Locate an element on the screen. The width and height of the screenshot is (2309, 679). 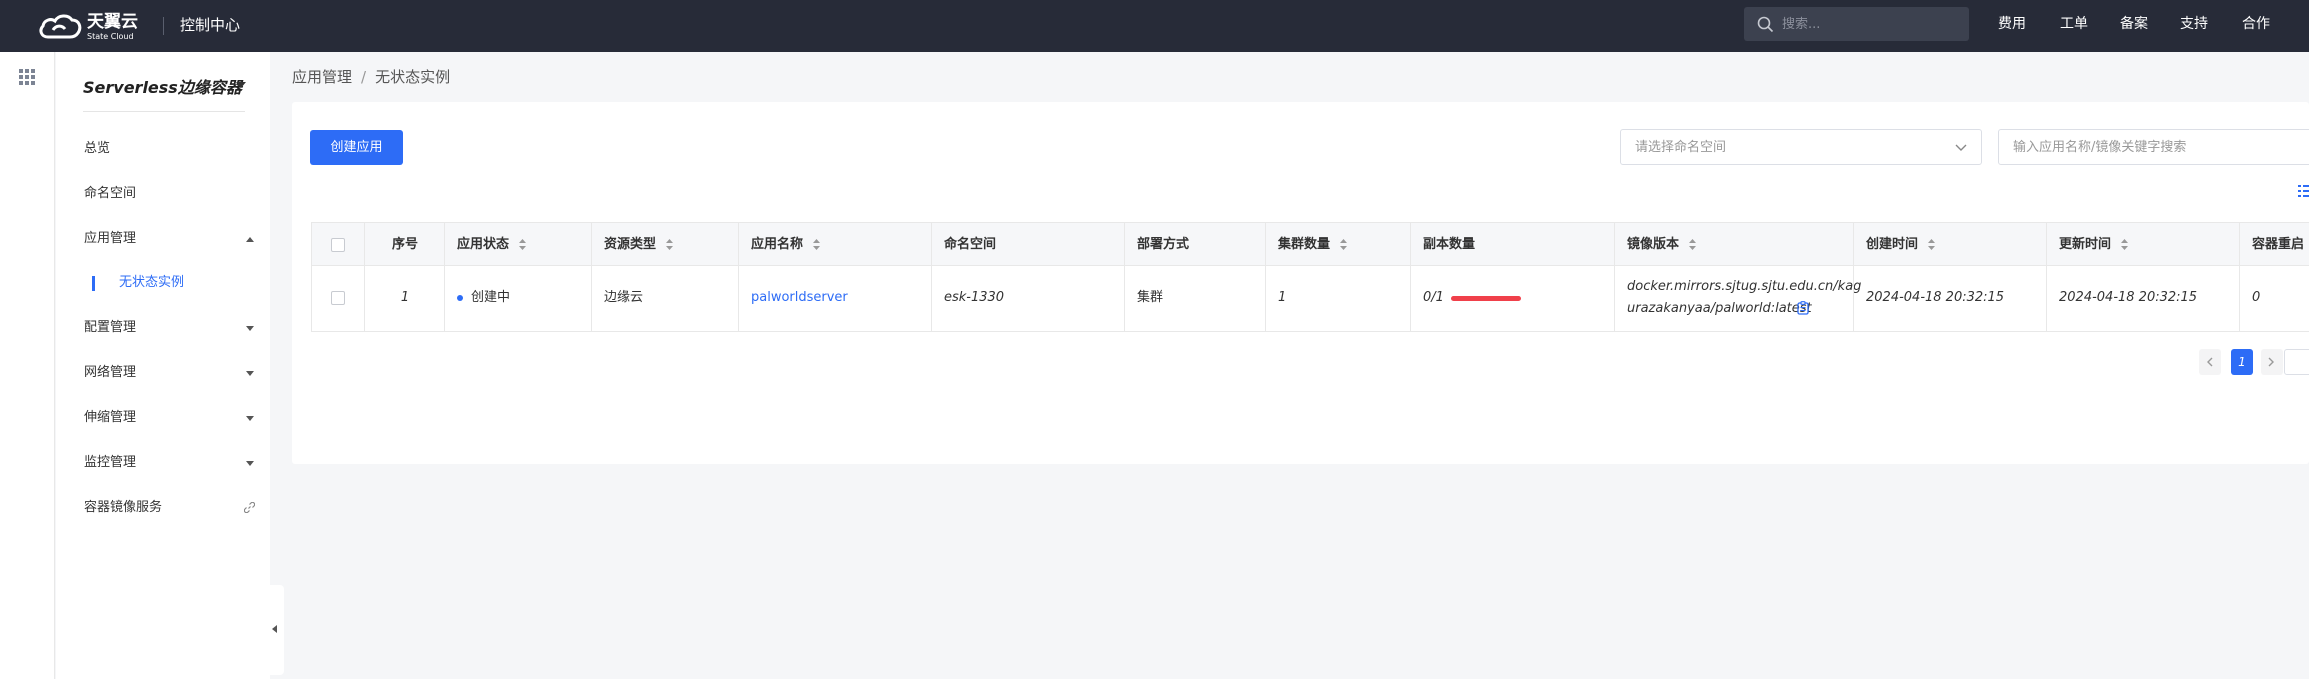
namespace-select-placeholder: 请选择命名空间 is located at coordinates (1681, 147).